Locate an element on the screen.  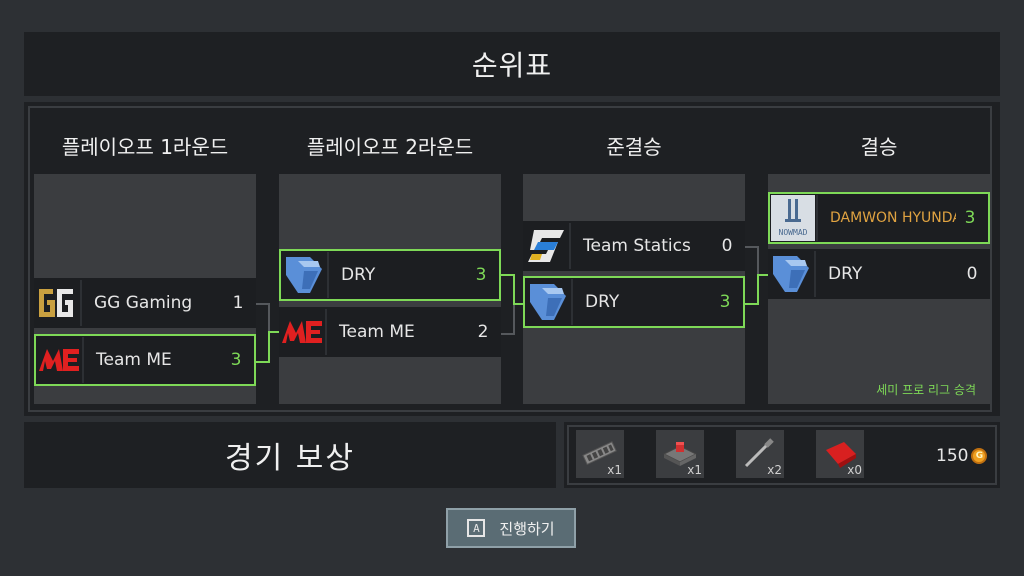
round-label: 결승 is located at coordinates (879, 146).